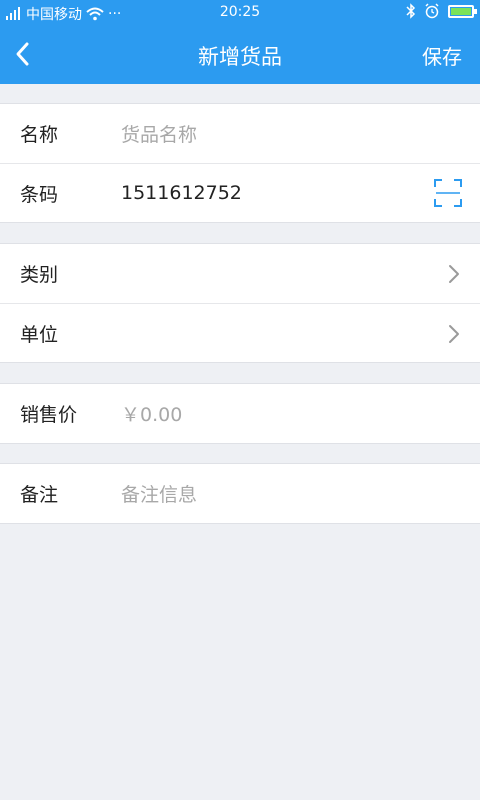 The height and width of the screenshot is (800, 480). I want to click on page-title: 新增货品, so click(240, 57).